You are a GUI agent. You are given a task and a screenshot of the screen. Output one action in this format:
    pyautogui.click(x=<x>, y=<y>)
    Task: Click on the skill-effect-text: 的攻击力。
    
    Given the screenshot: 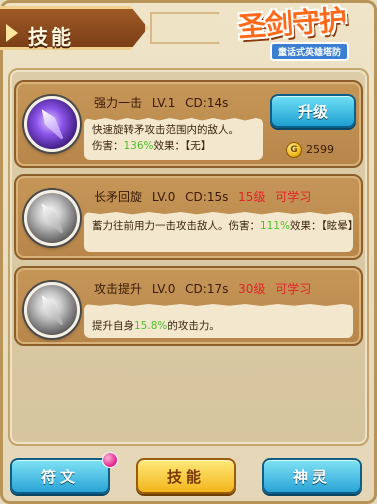 What is the action you would take?
    pyautogui.click(x=193, y=326)
    